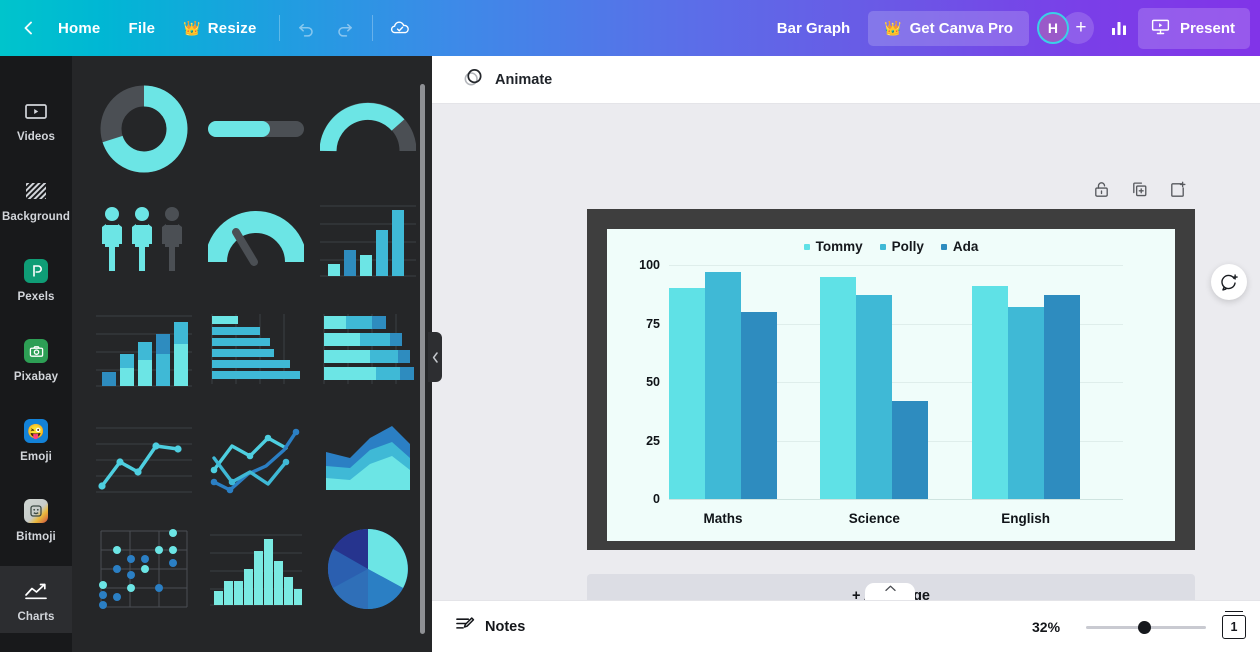  Describe the element at coordinates (961, 28) in the screenshot. I see `pro-label: Get Canva Pro` at that location.